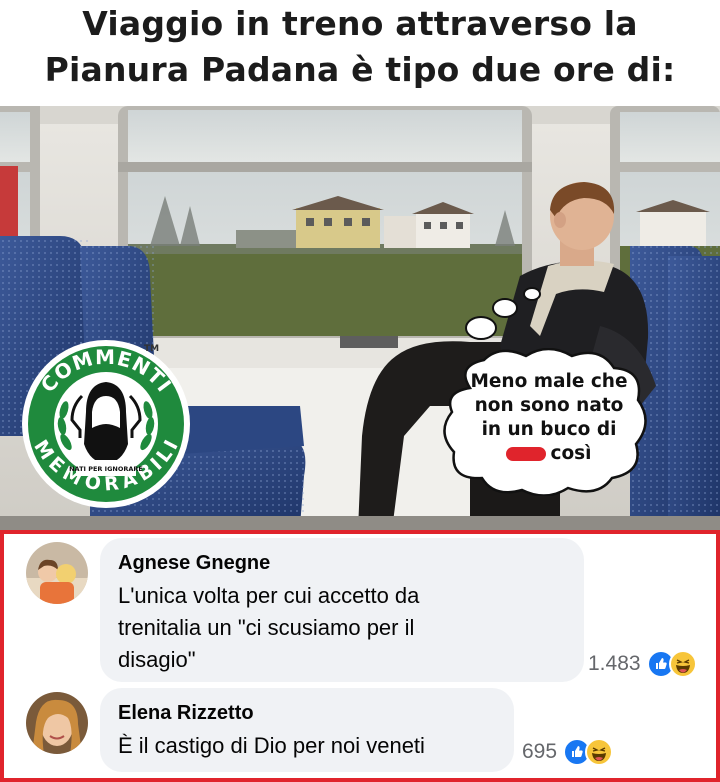 The height and width of the screenshot is (782, 720). Describe the element at coordinates (568, 752) in the screenshot. I see `reaction-summary: 695` at that location.